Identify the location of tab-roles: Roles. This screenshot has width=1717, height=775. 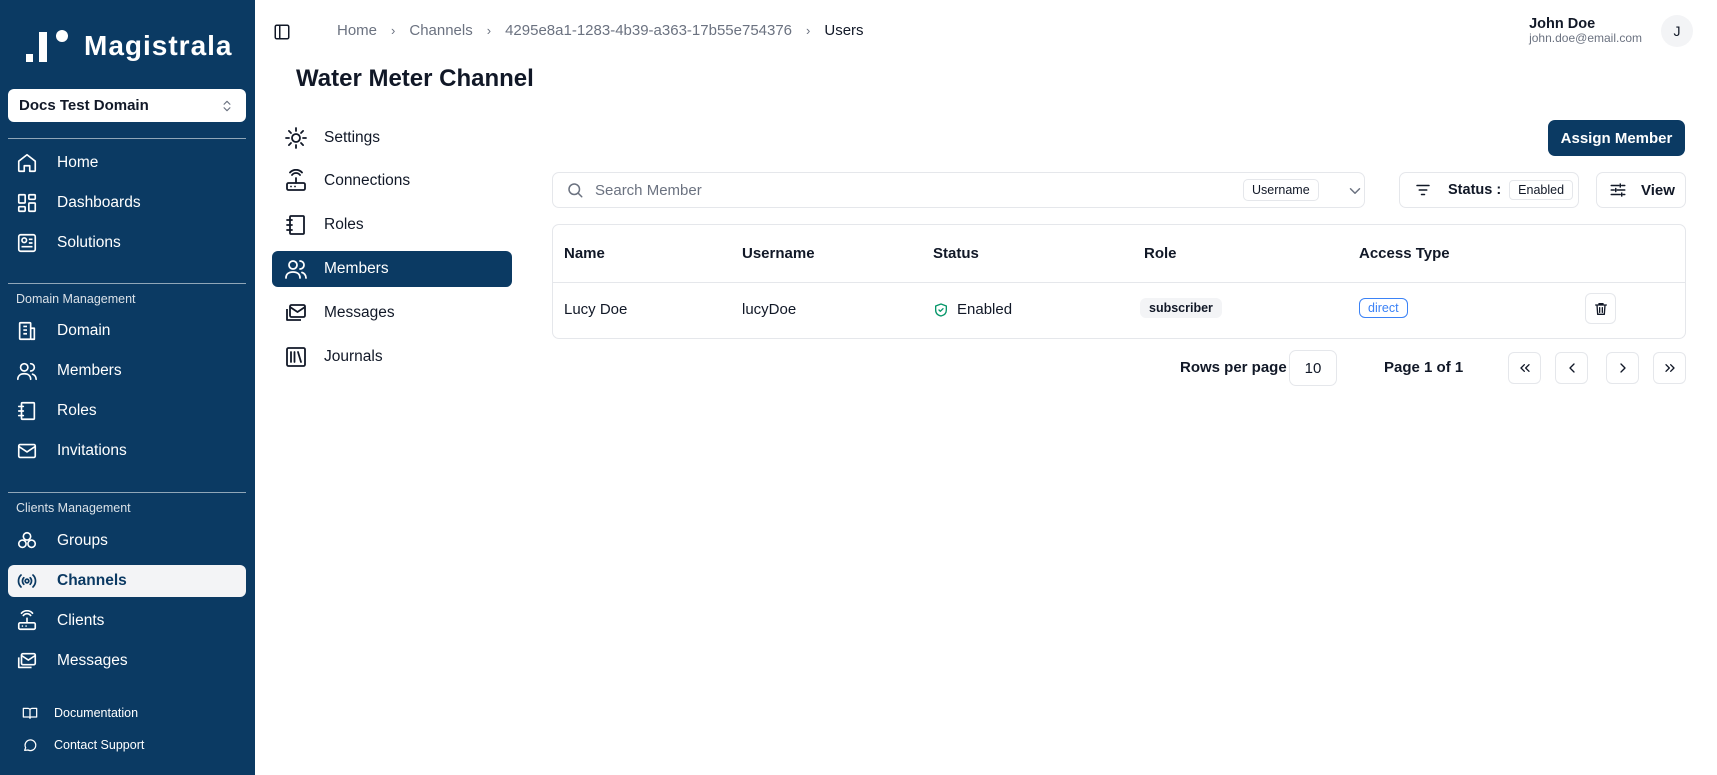
(392, 225).